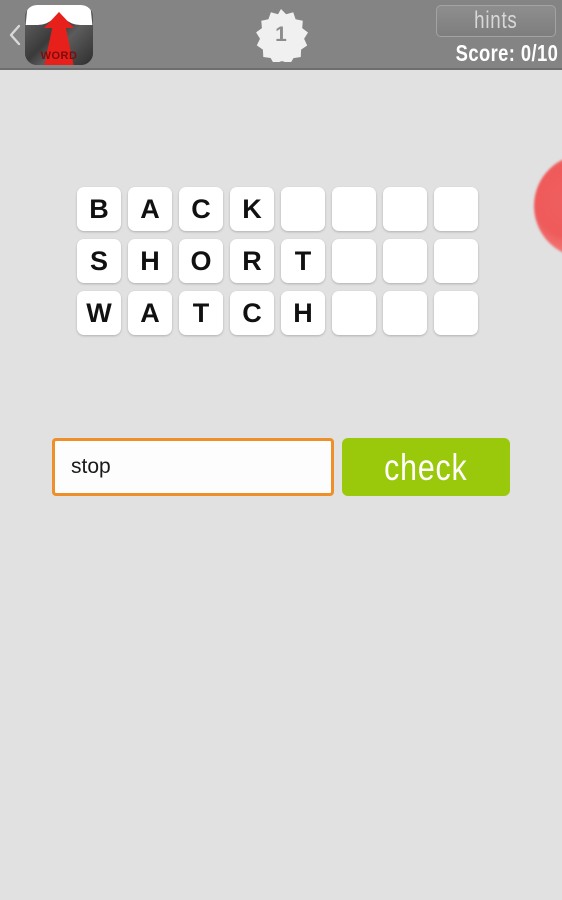 This screenshot has width=562, height=900. I want to click on letter-tile: B, so click(99, 209).